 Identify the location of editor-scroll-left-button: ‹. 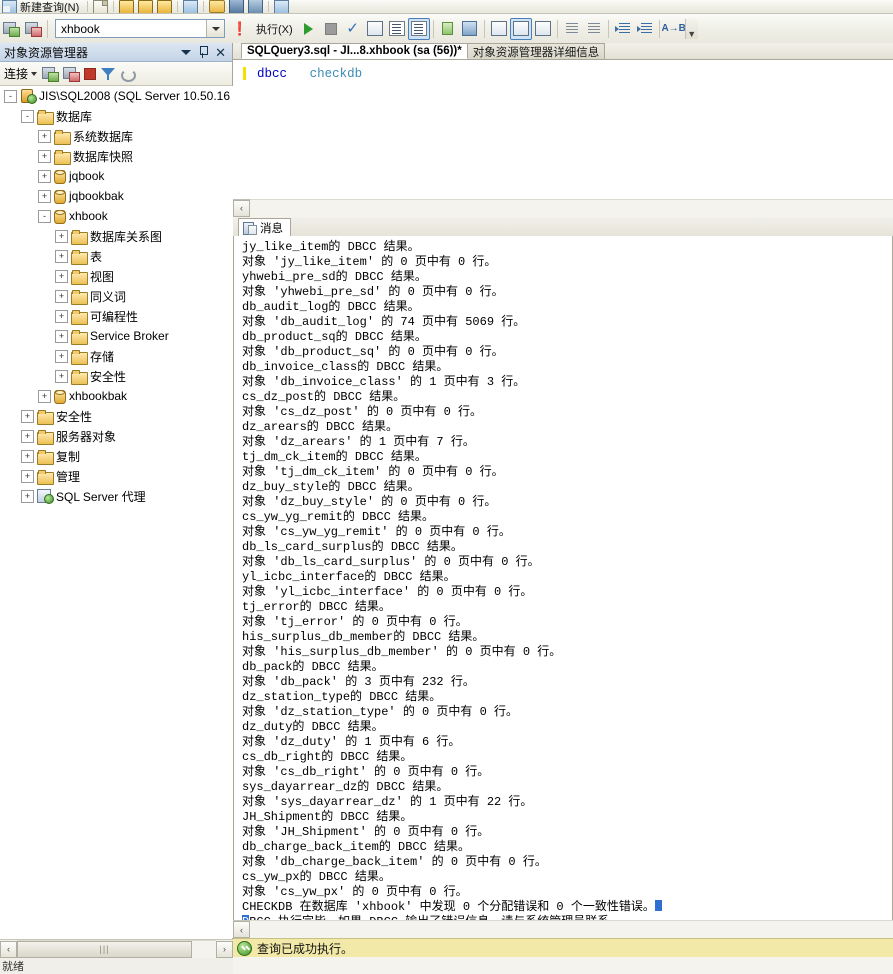
(241, 208).